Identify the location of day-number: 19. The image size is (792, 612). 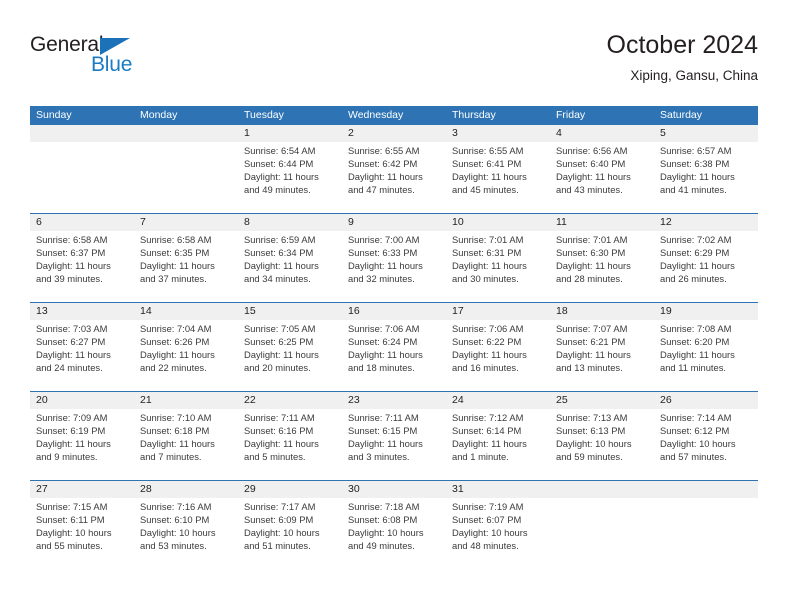
(706, 311).